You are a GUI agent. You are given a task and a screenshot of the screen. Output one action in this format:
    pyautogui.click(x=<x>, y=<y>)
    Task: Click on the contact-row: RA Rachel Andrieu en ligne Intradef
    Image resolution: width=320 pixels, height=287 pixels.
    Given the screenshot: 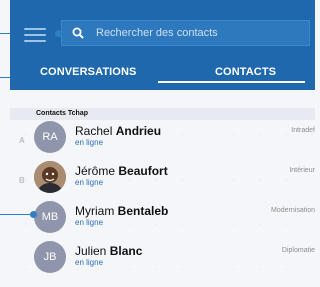 What is the action you would take?
    pyautogui.click(x=162, y=141)
    